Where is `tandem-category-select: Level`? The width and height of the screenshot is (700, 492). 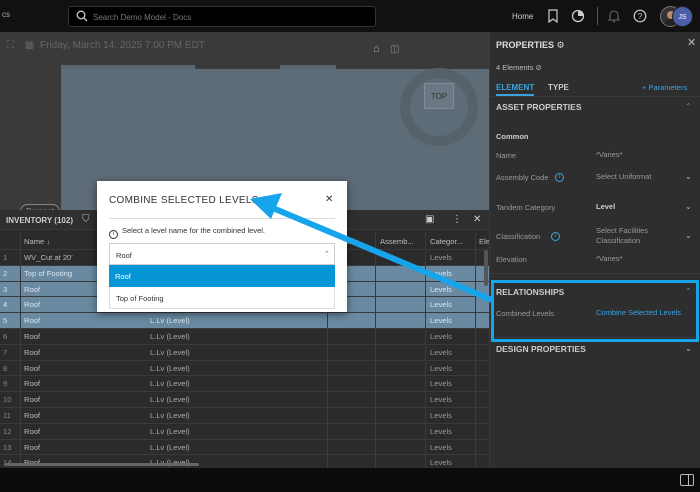 tandem-category-select: Level is located at coordinates (605, 207).